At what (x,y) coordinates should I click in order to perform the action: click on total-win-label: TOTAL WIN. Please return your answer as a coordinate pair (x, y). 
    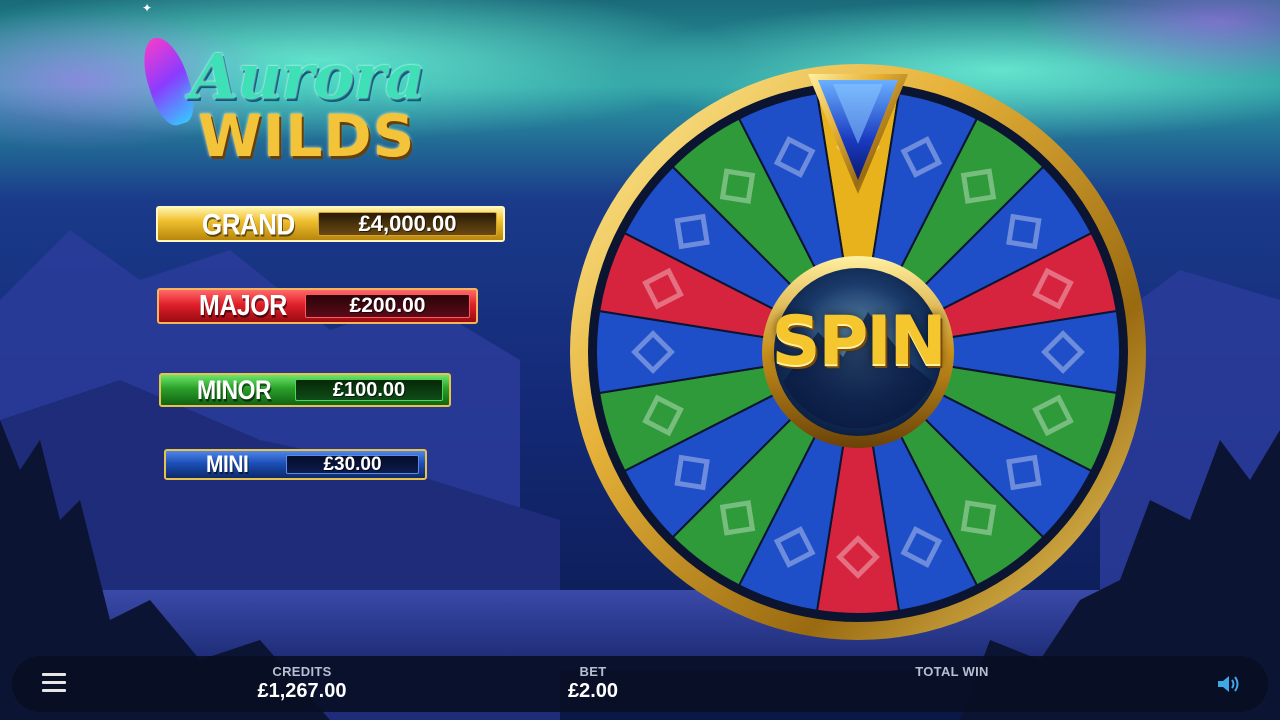
    Looking at the image, I should click on (952, 671).